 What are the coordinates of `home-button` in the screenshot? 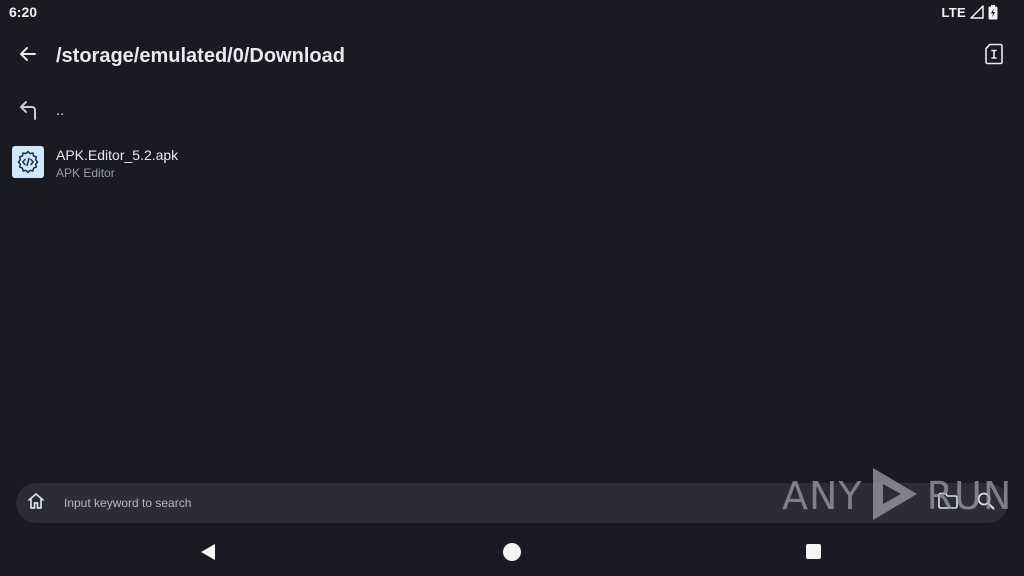 It's located at (36, 503).